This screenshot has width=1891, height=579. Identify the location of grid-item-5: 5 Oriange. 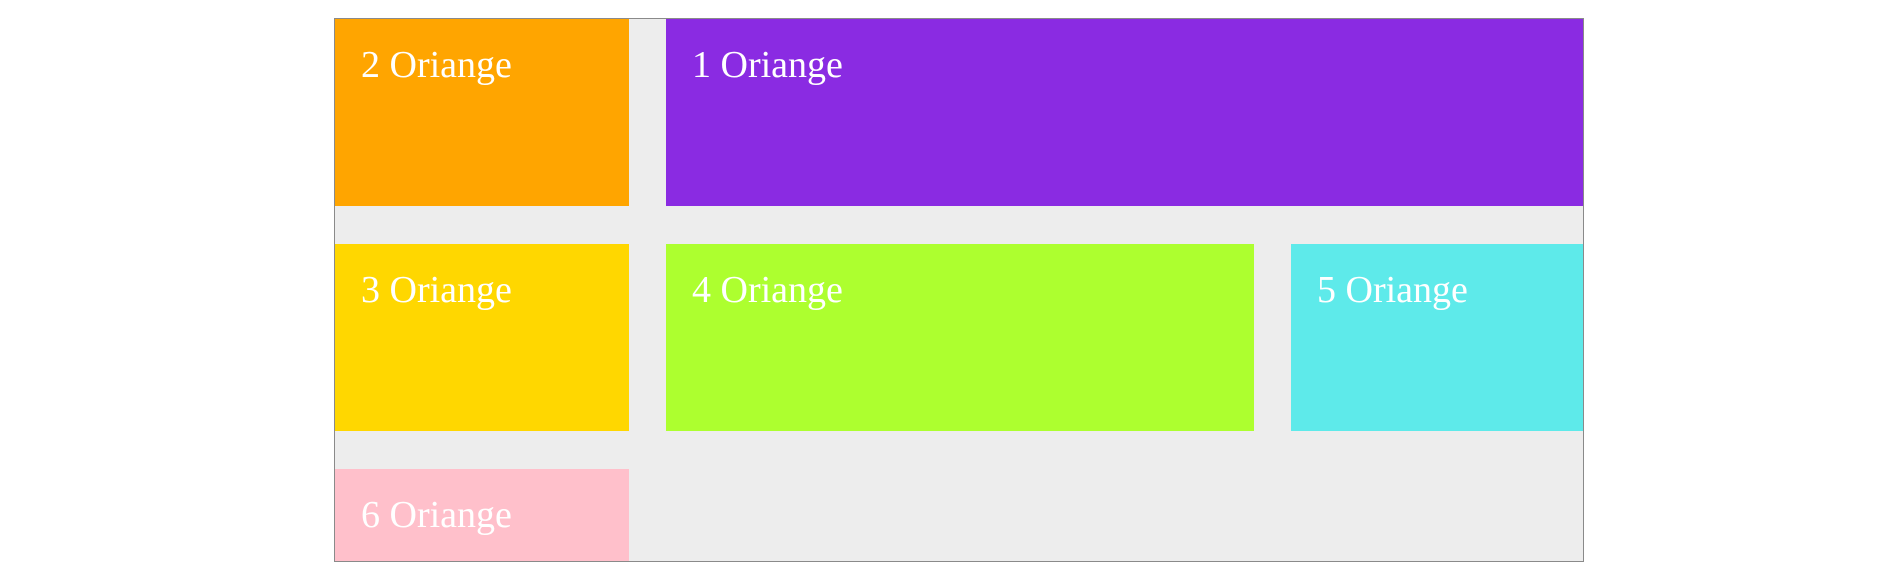
(1437, 337).